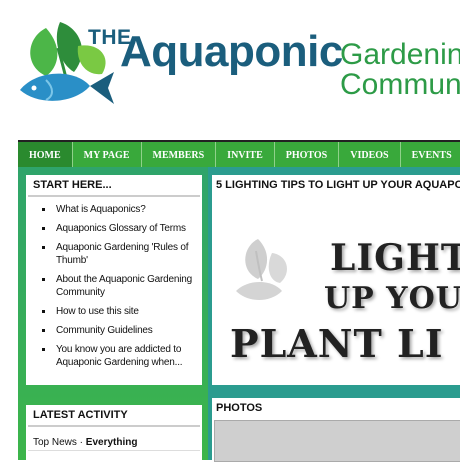  Describe the element at coordinates (120, 311) in the screenshot. I see `start-link-how-to-use: How to use this site` at that location.